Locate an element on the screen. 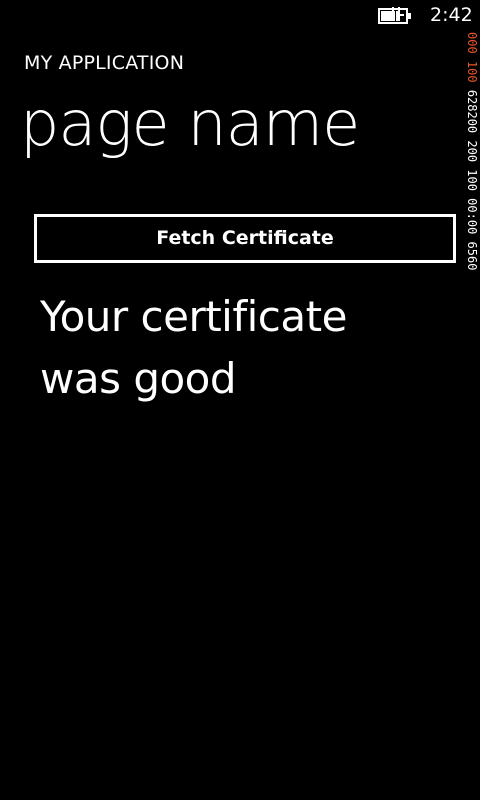 This screenshot has height=800, width=480. memory-counter-strip: 000 100 628200 200 100 00:00 6560 is located at coordinates (472, 212).